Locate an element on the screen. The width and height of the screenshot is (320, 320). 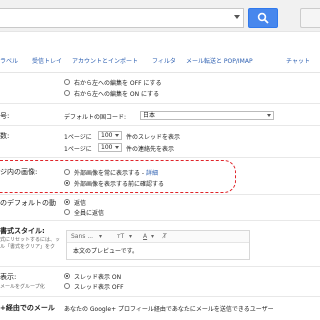
conversation-view-on-label: スレッド表示 ON is located at coordinates (98, 277).